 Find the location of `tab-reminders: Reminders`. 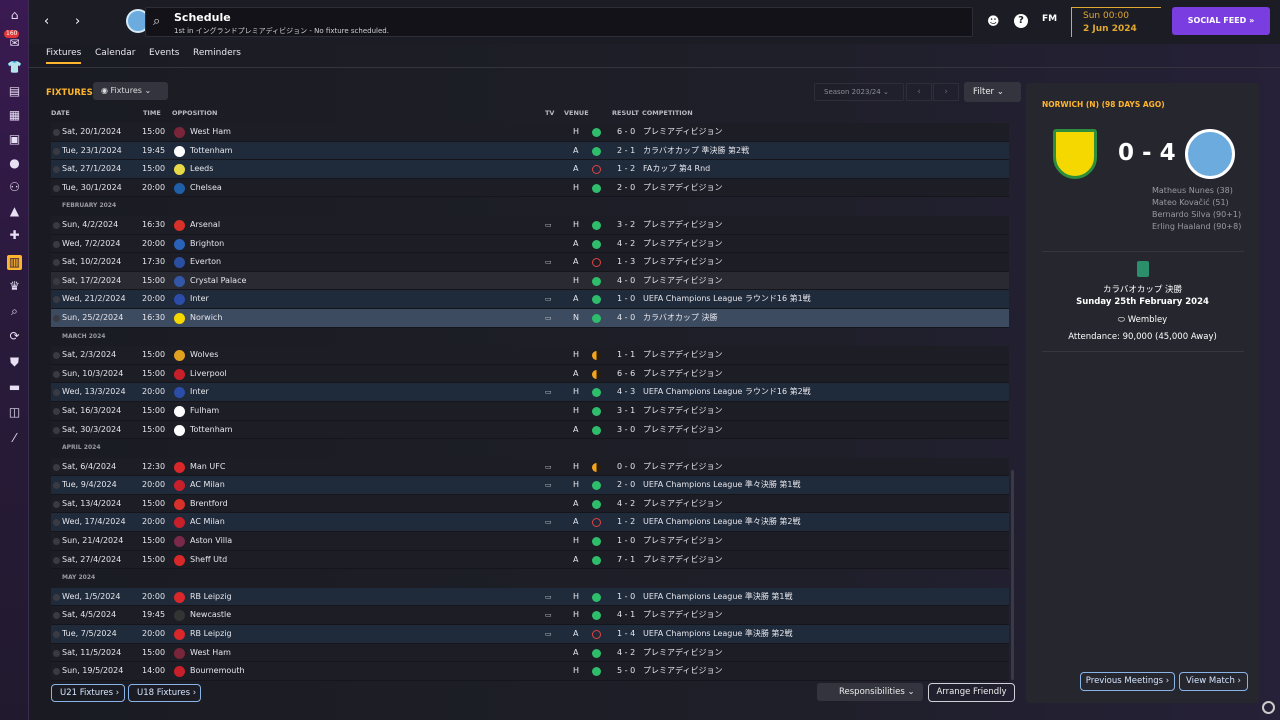

tab-reminders: Reminders is located at coordinates (217, 53).